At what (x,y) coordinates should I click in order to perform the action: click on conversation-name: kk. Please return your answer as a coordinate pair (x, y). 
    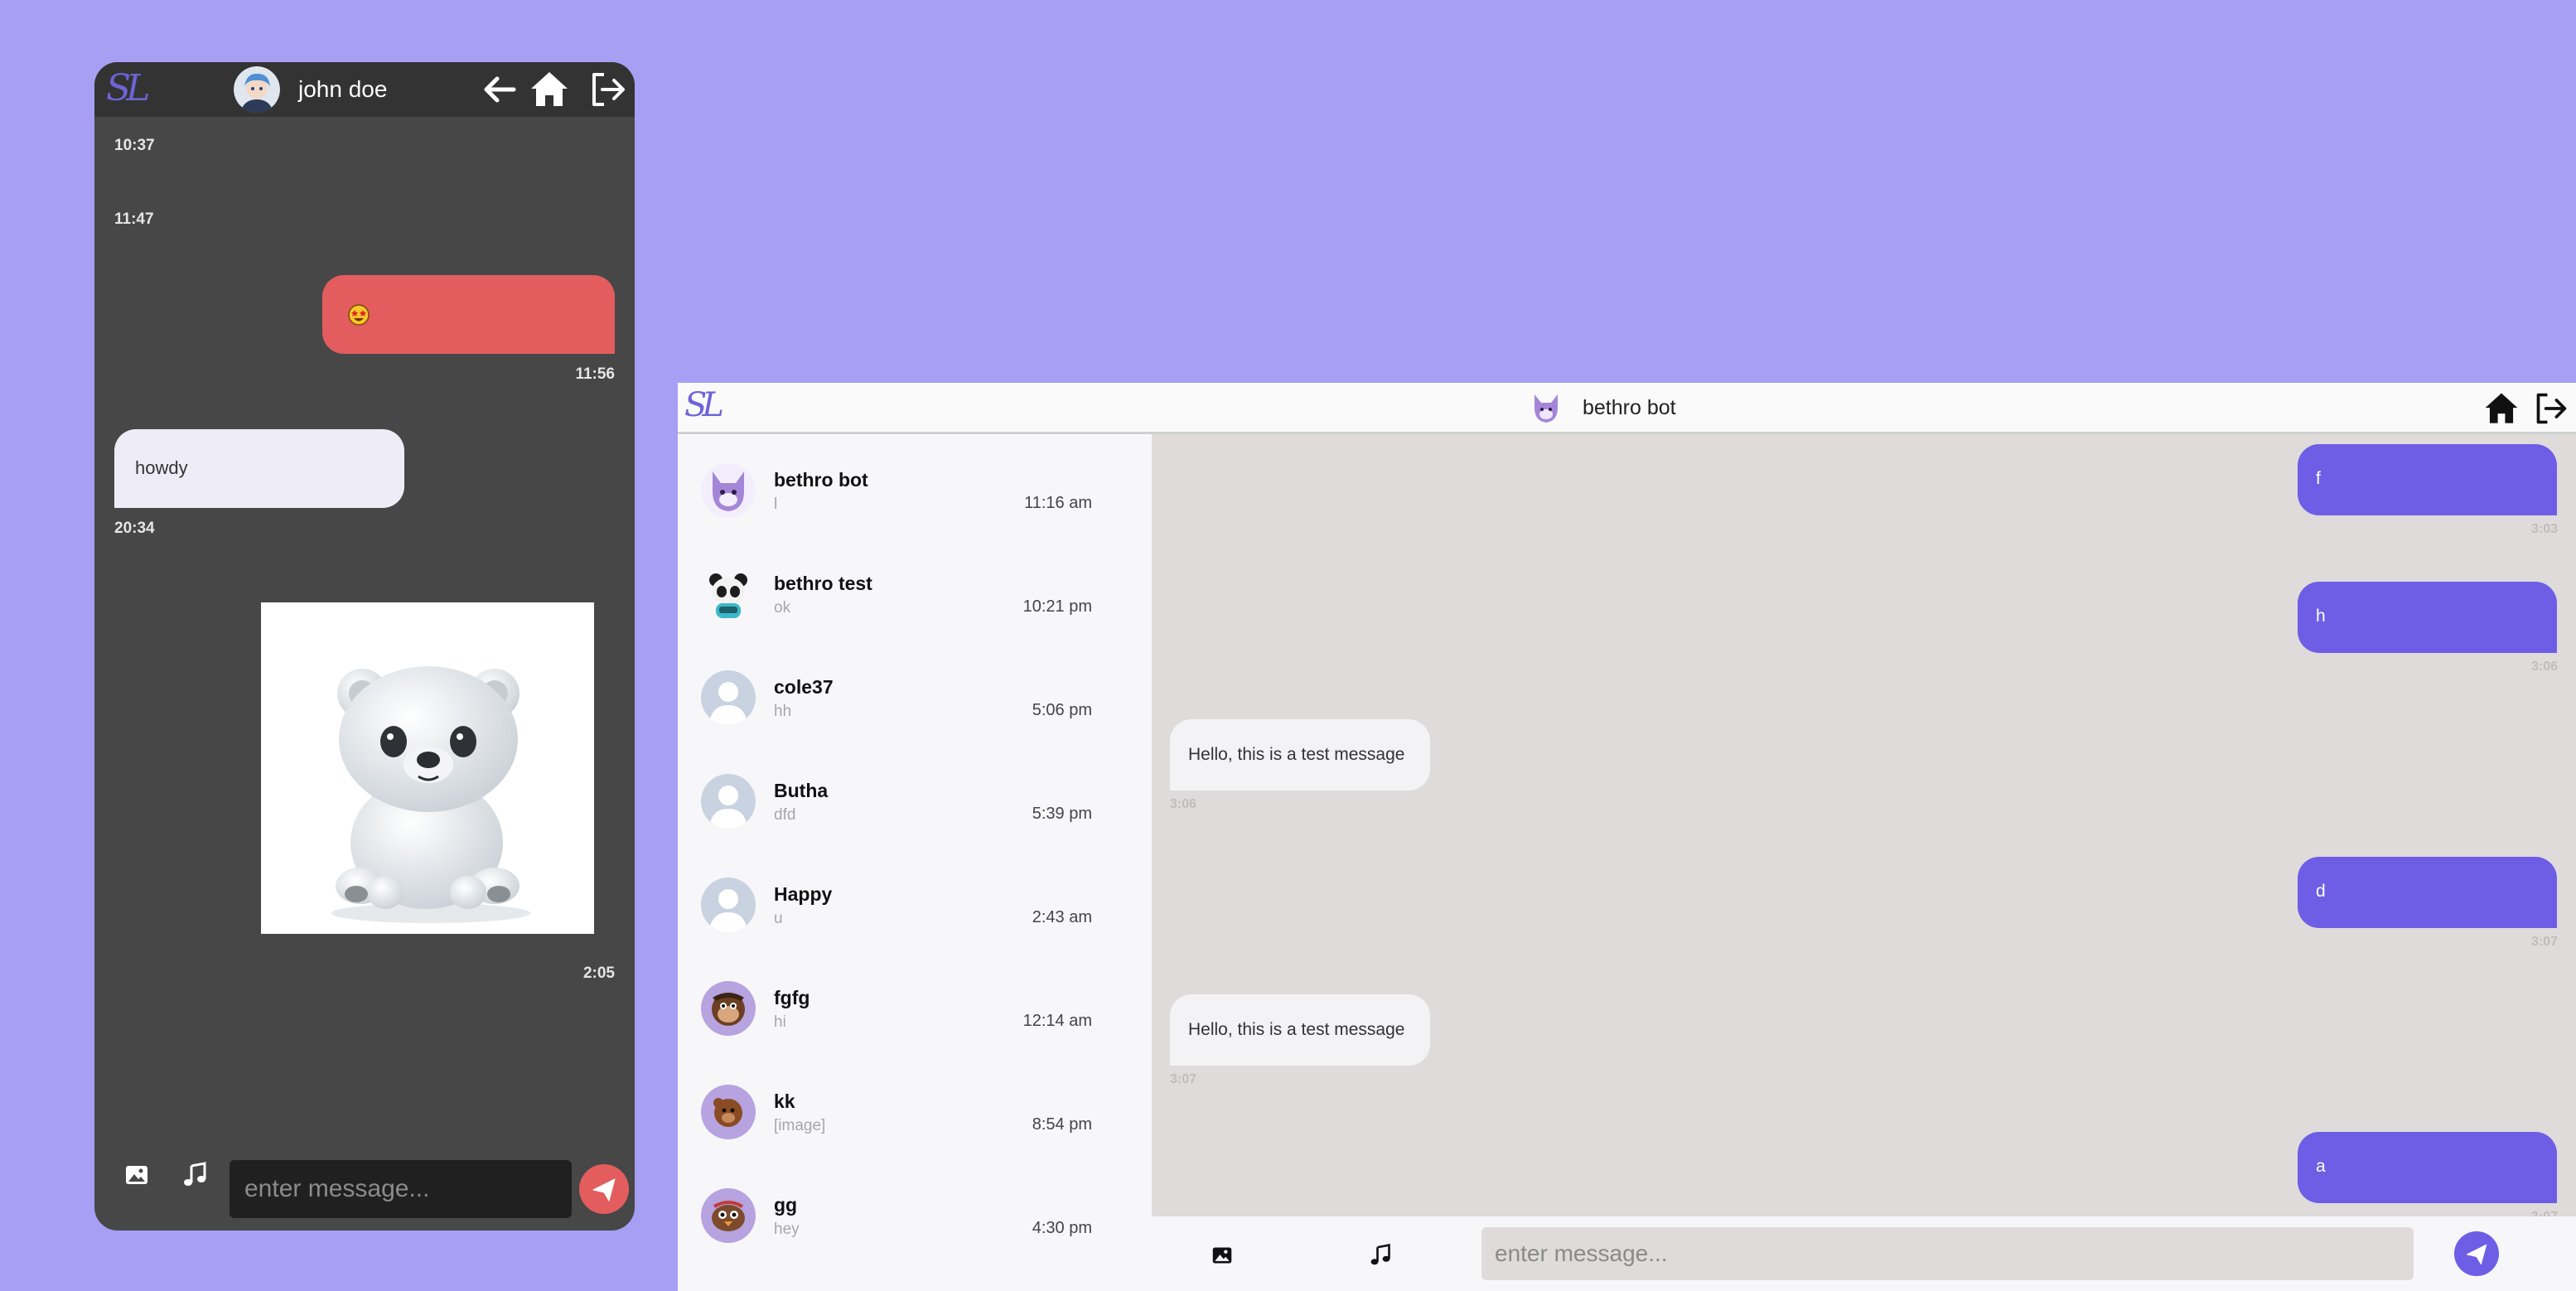
    Looking at the image, I should click on (784, 1101).